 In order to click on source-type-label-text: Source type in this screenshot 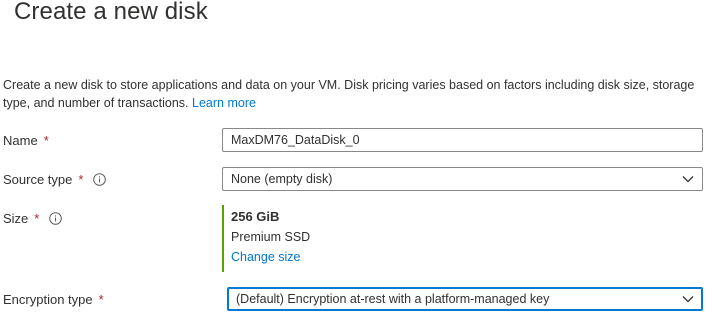, I will do `click(38, 179)`.